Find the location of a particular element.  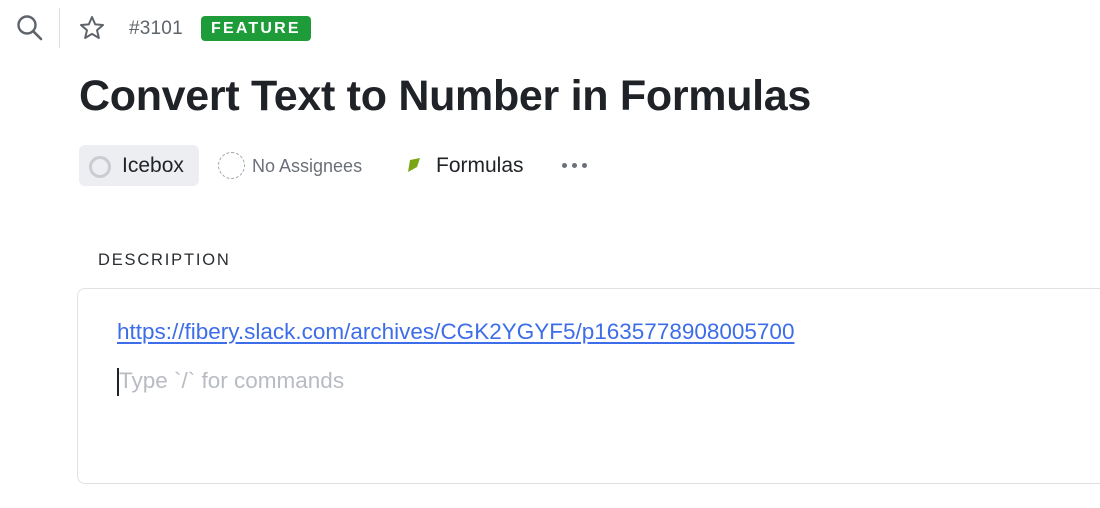

assignees-selector: No Assignees is located at coordinates (298, 165).